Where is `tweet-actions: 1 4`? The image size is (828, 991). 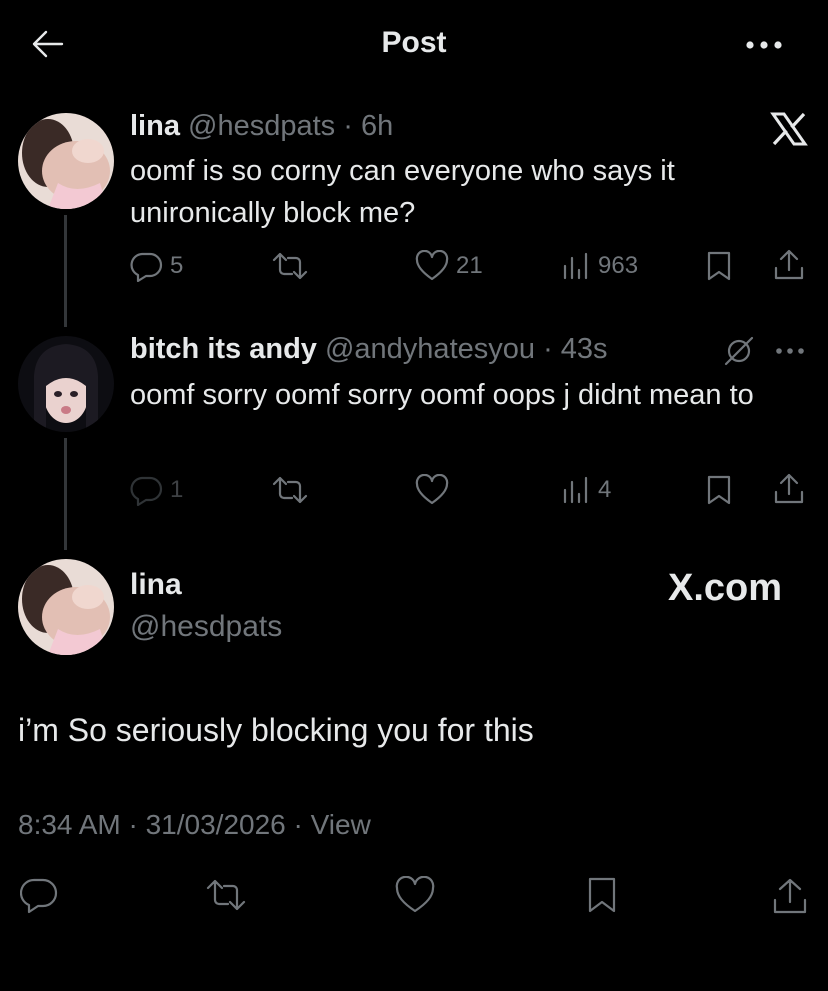 tweet-actions: 1 4 is located at coordinates (470, 492).